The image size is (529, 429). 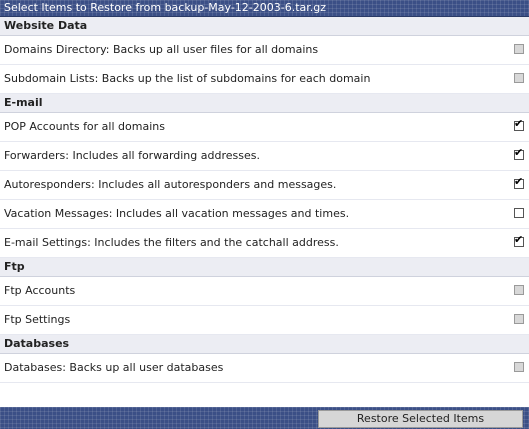 What do you see at coordinates (264, 418) in the screenshot?
I see `panel-footer: Restore Selected Items` at bounding box center [264, 418].